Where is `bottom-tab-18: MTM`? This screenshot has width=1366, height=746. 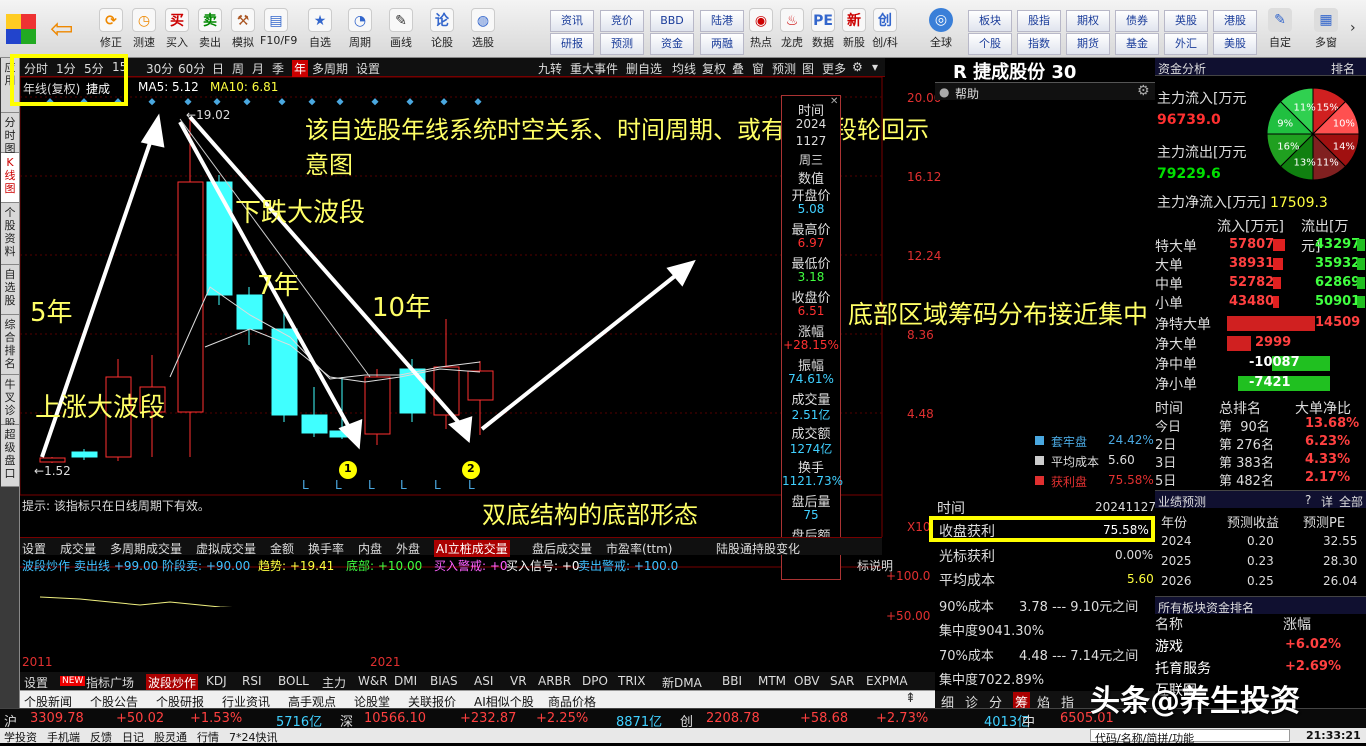 bottom-tab-18: MTM is located at coordinates (772, 681).